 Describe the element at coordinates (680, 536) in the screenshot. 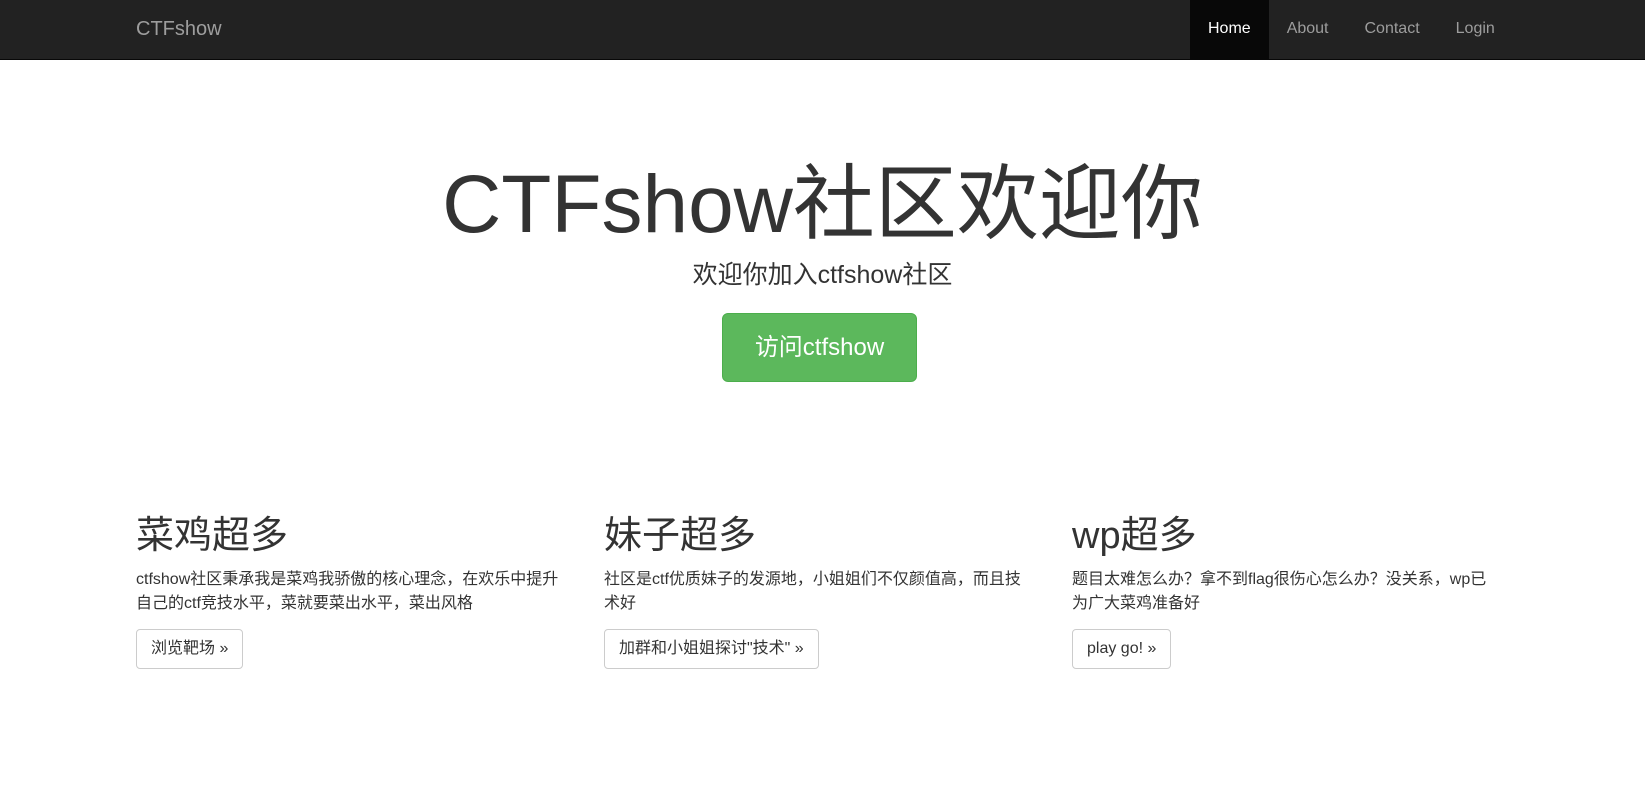

I see `feature-title: 妹子超多` at that location.